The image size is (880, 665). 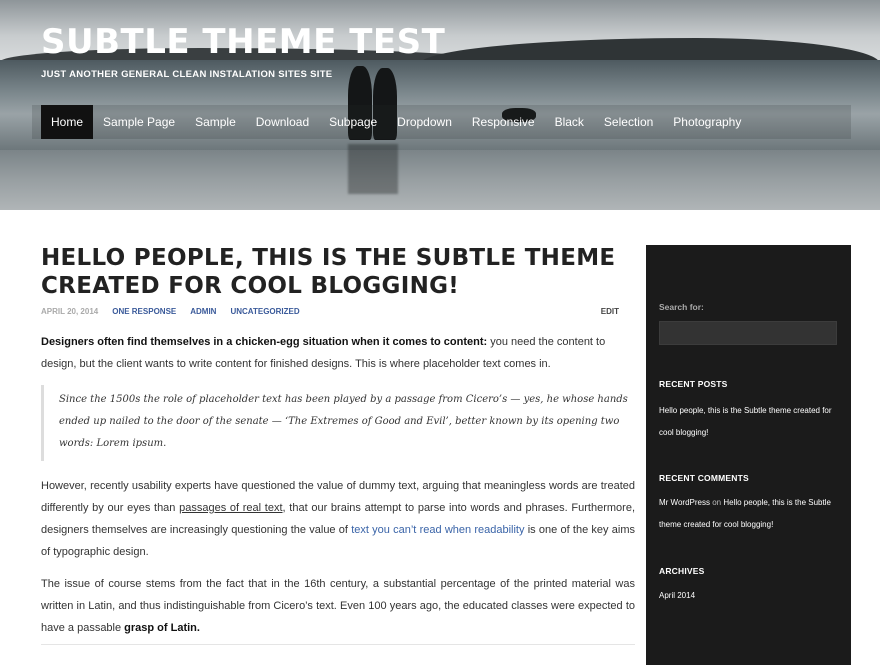 What do you see at coordinates (707, 122) in the screenshot?
I see `nav-item-photography: Photography` at bounding box center [707, 122].